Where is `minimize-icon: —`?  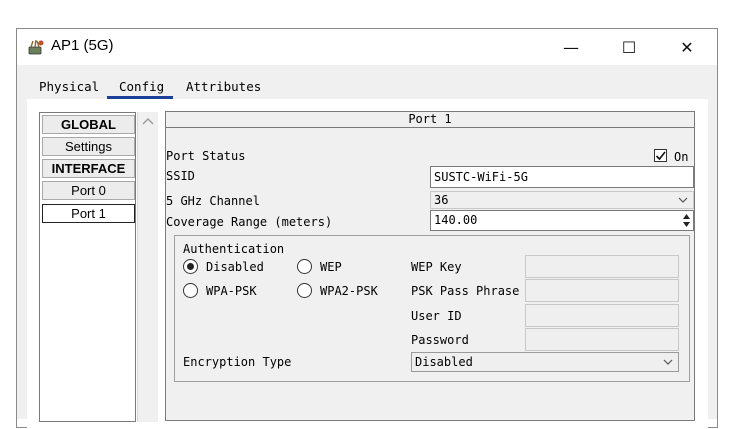
minimize-icon: — is located at coordinates (571, 47).